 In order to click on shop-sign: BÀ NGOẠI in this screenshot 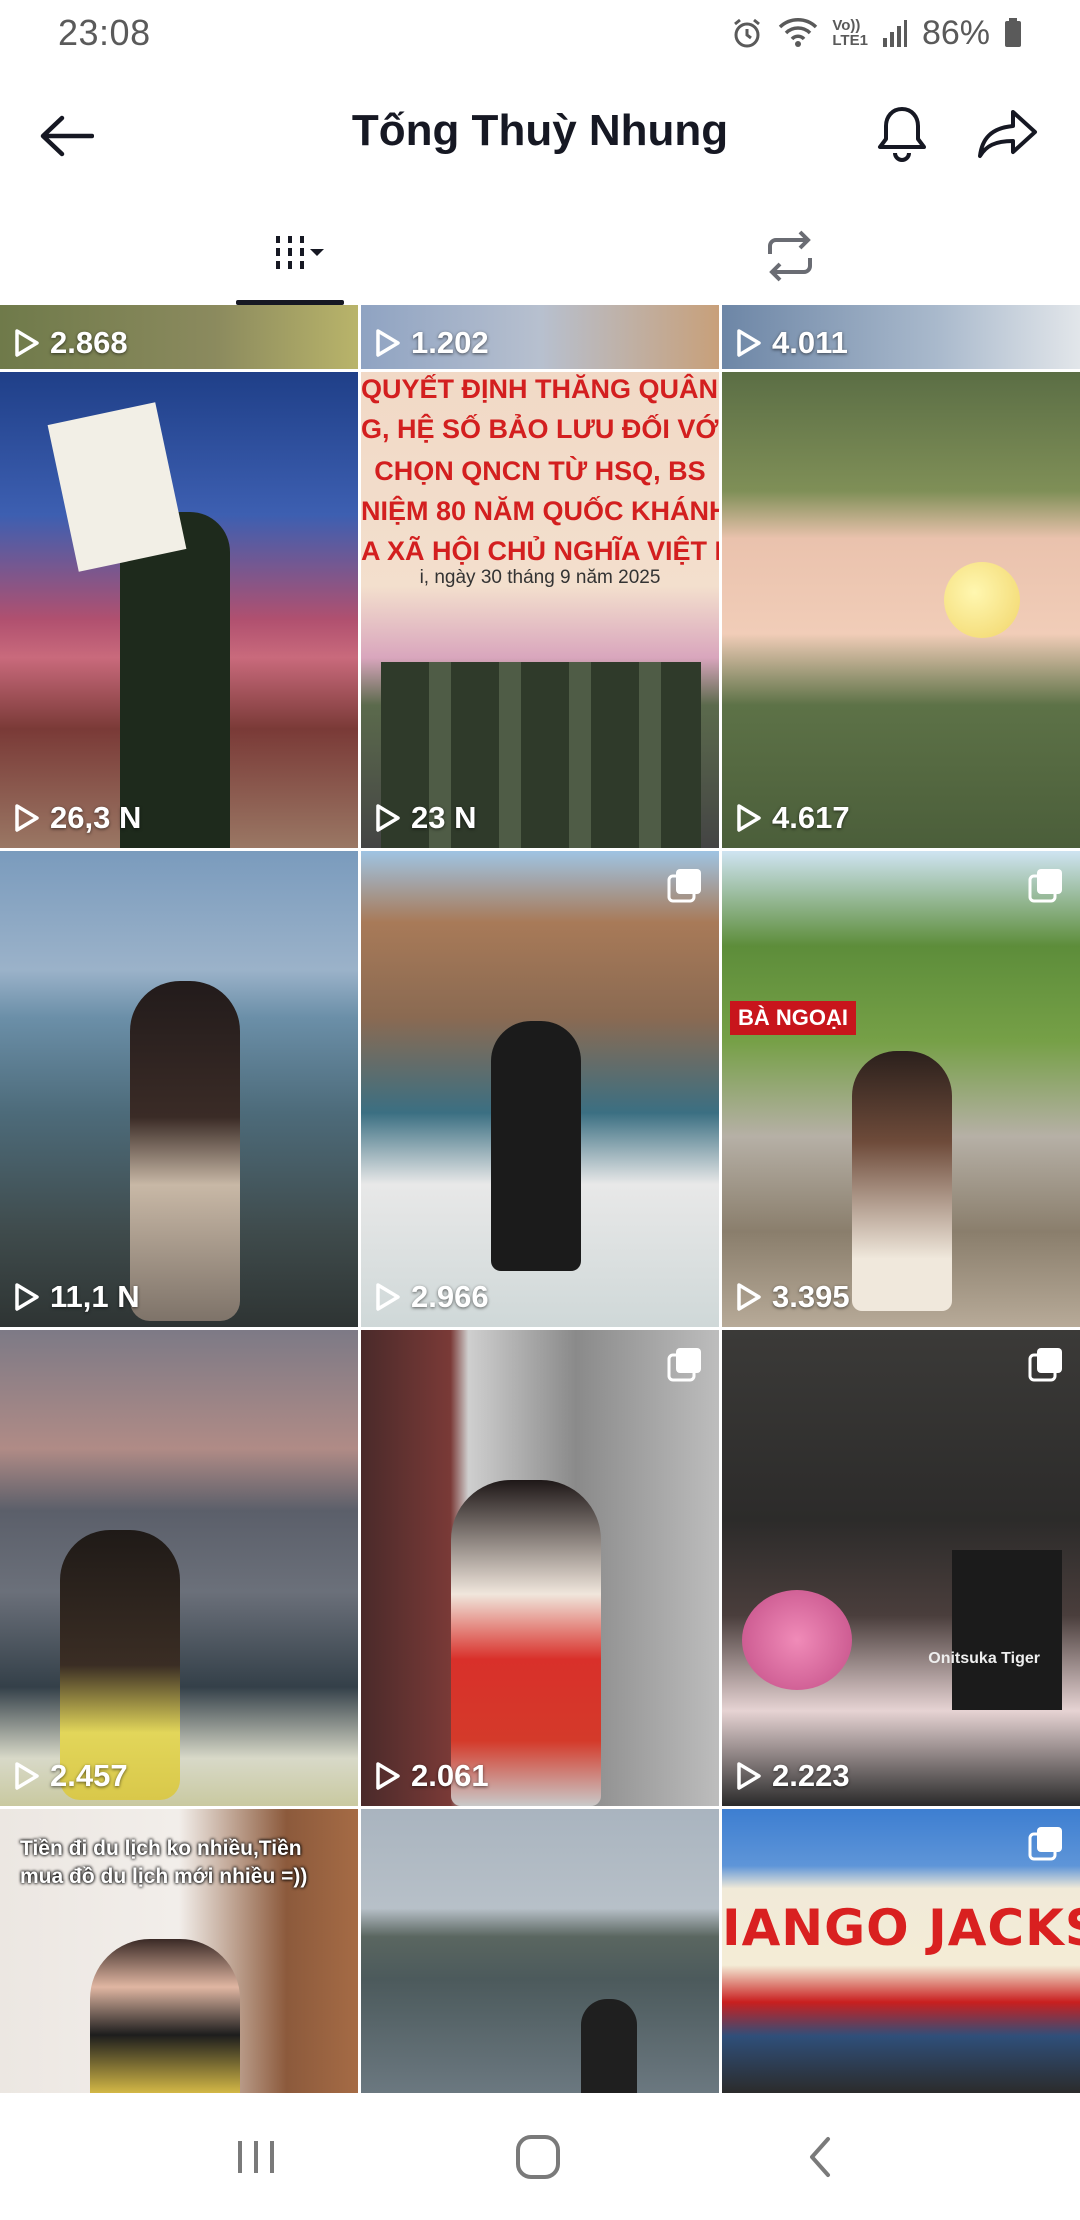, I will do `click(793, 1018)`.